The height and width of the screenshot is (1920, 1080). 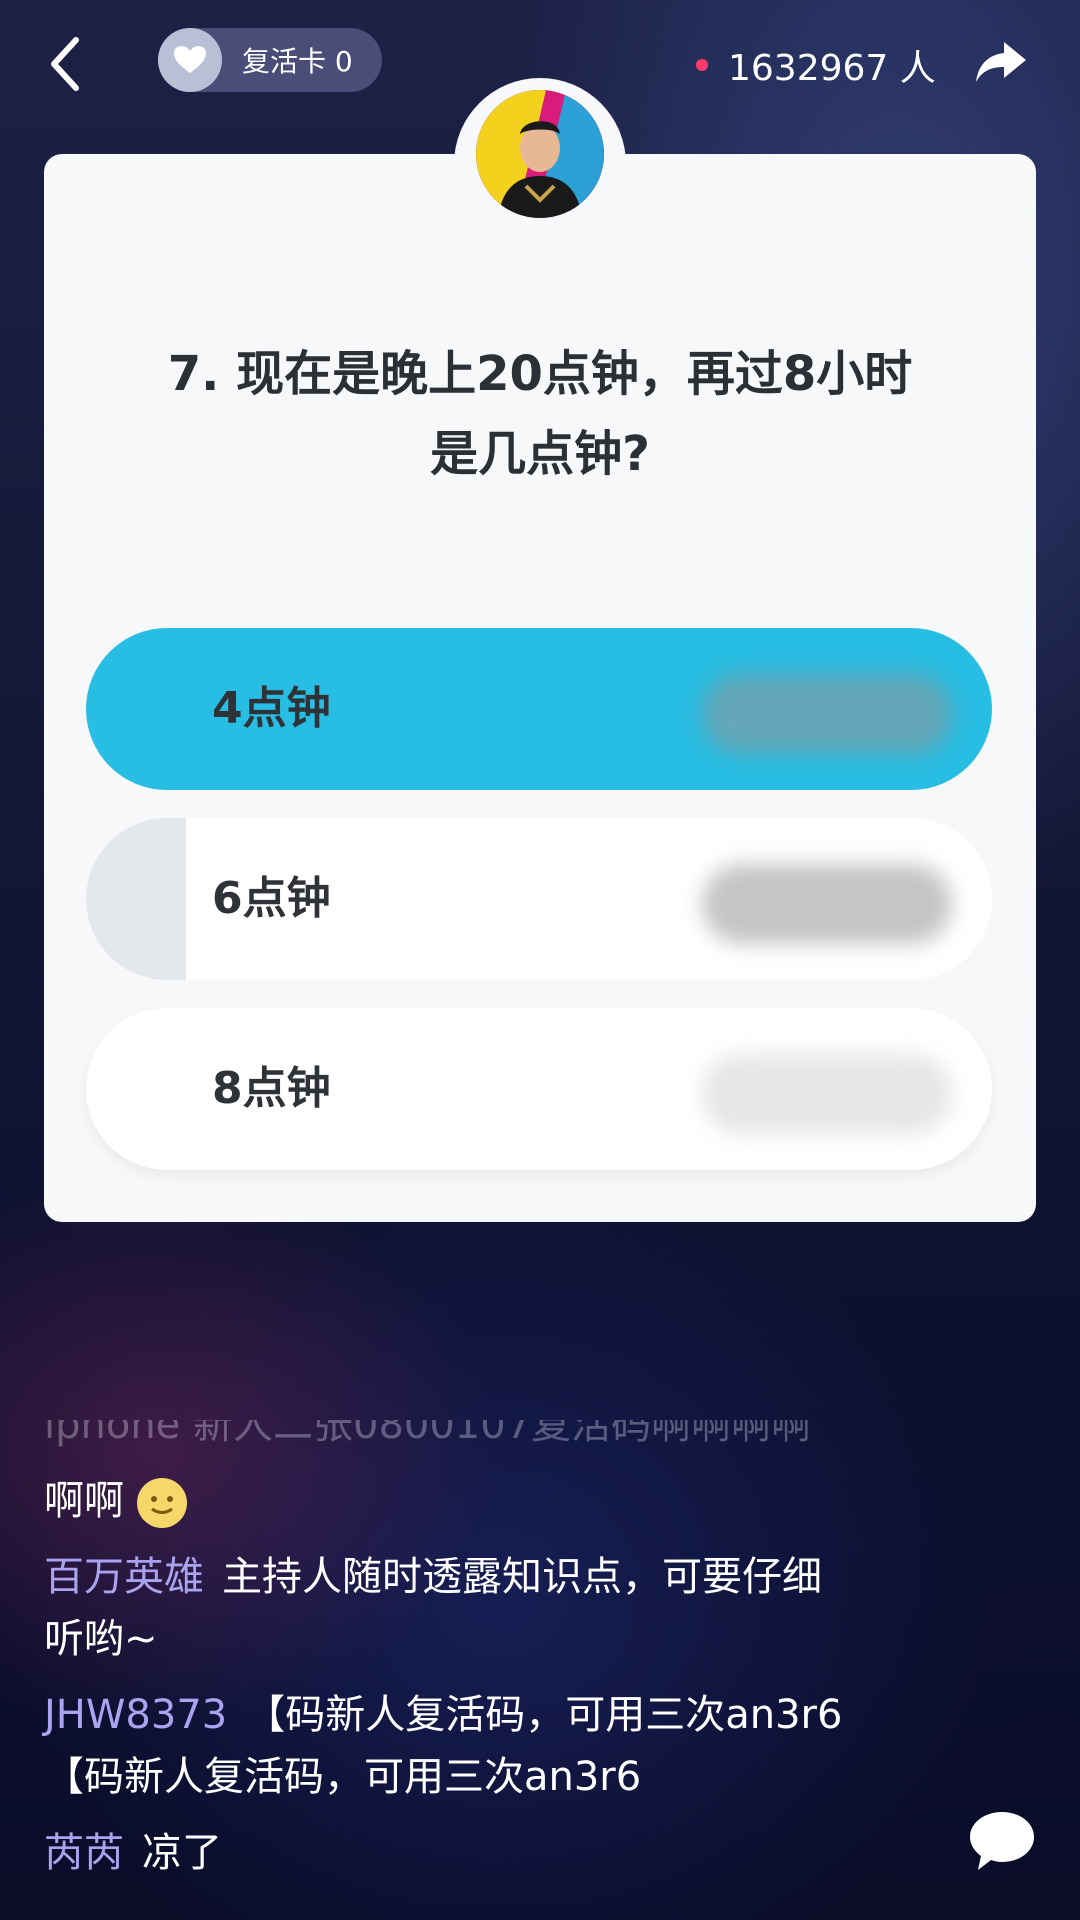 What do you see at coordinates (832, 68) in the screenshot?
I see `viewer-count: 1632967 人` at bounding box center [832, 68].